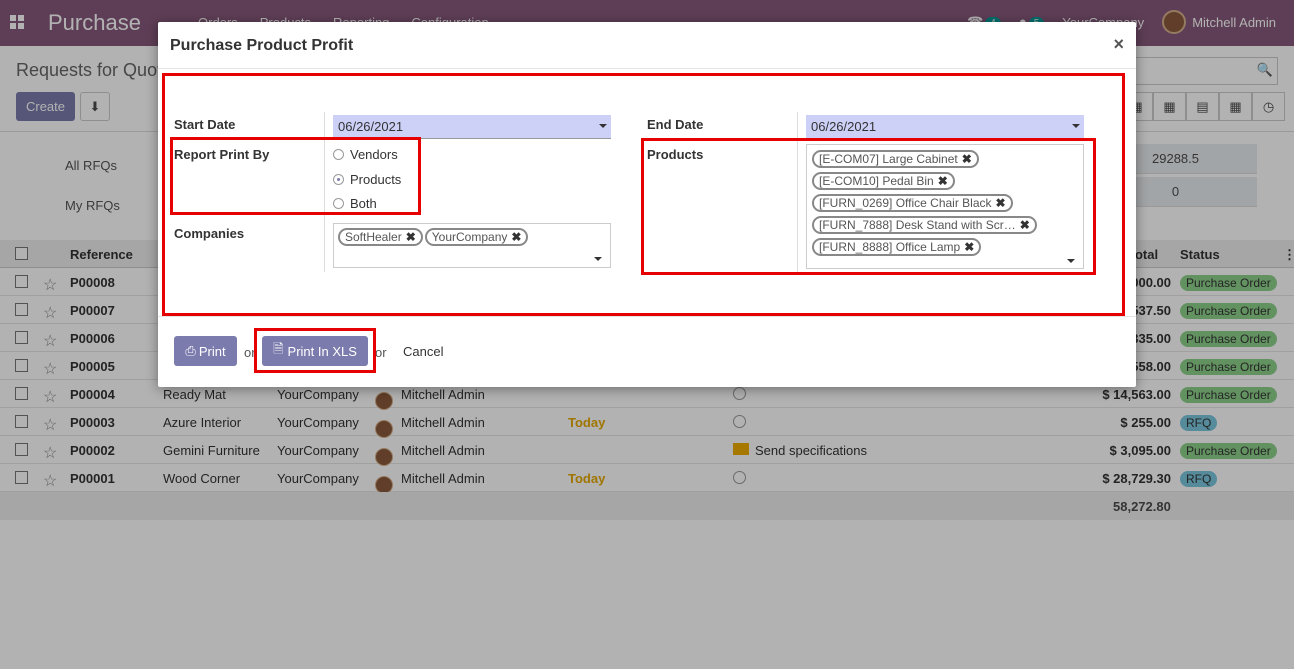  Describe the element at coordinates (190, 350) in the screenshot. I see `printer-icon: ⎙` at that location.